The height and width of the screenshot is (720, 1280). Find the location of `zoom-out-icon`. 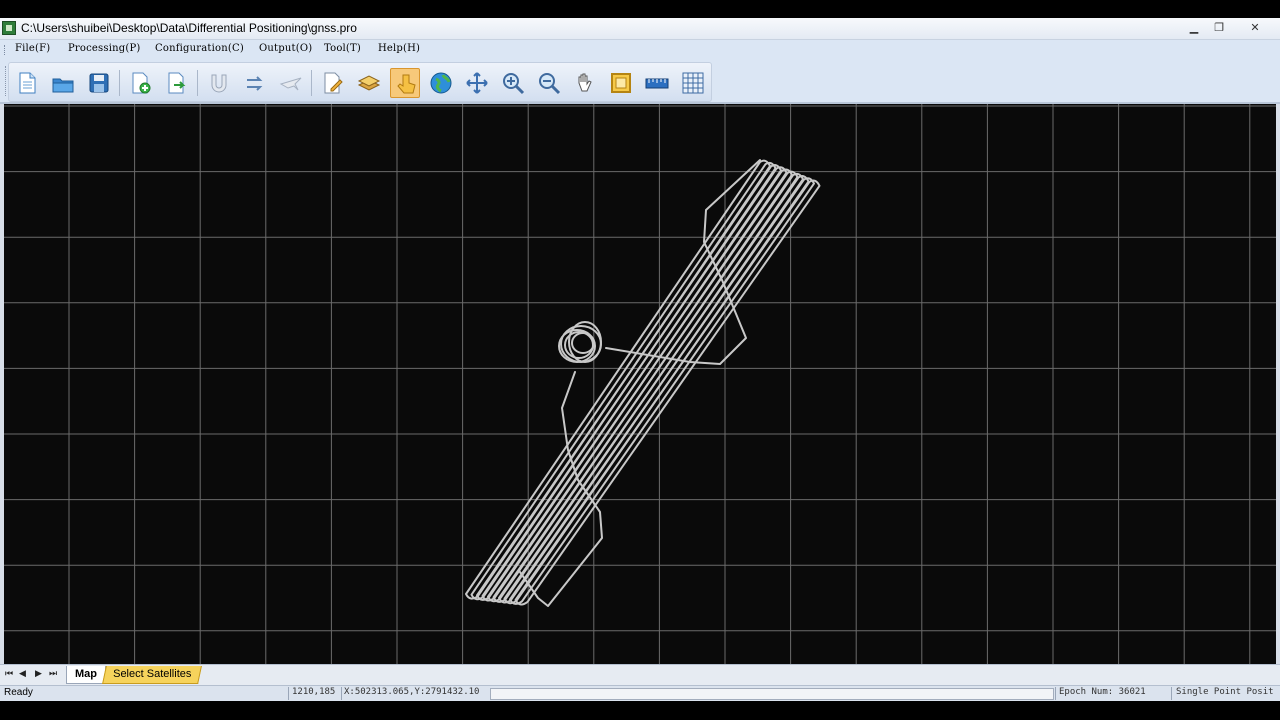

zoom-out-icon is located at coordinates (549, 83).